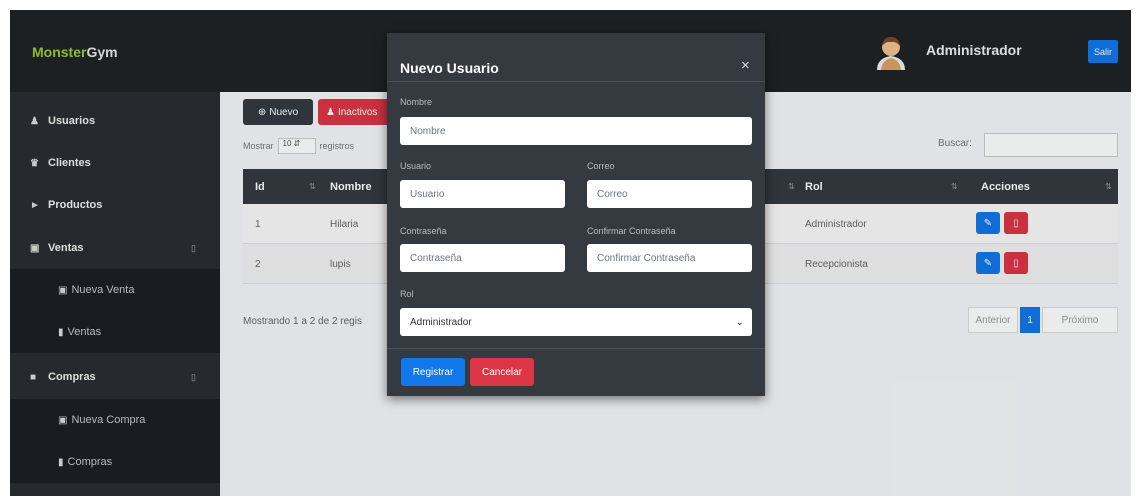 The image size is (1145, 496). Describe the element at coordinates (482, 194) in the screenshot. I see `usuario-field: Usuario` at that location.